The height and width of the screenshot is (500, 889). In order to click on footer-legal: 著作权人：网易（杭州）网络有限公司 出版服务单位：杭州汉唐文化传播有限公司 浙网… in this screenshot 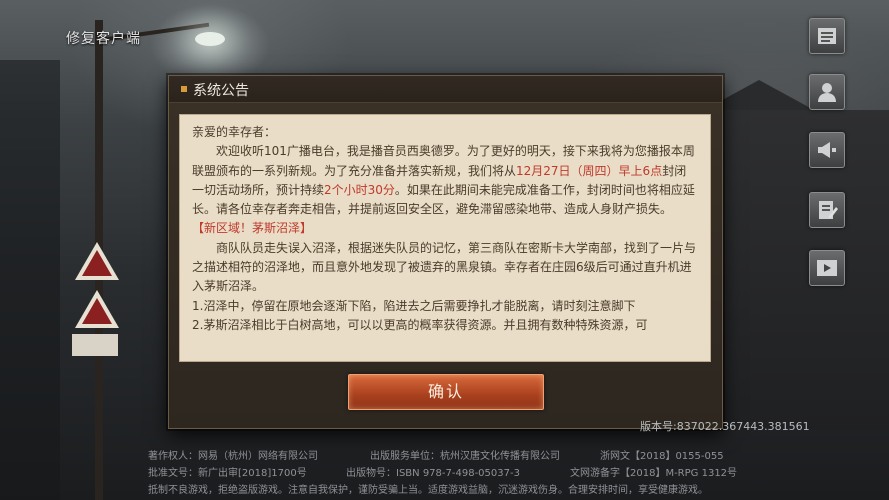, I will do `click(444, 470)`.